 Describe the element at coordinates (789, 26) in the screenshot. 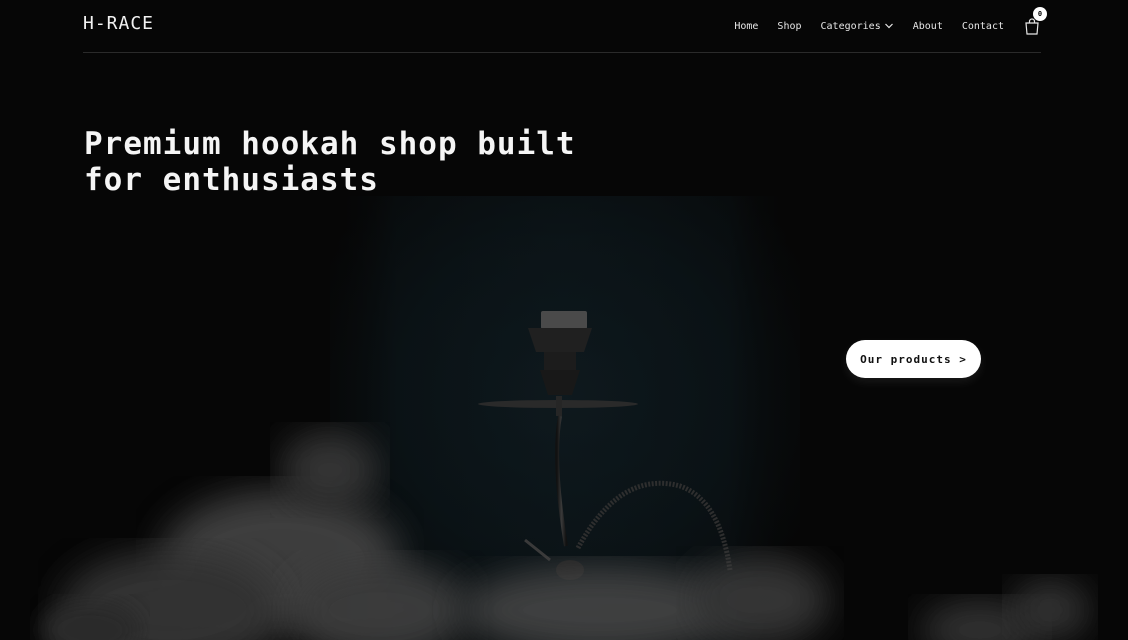

I see `nav-shop: Shop` at that location.